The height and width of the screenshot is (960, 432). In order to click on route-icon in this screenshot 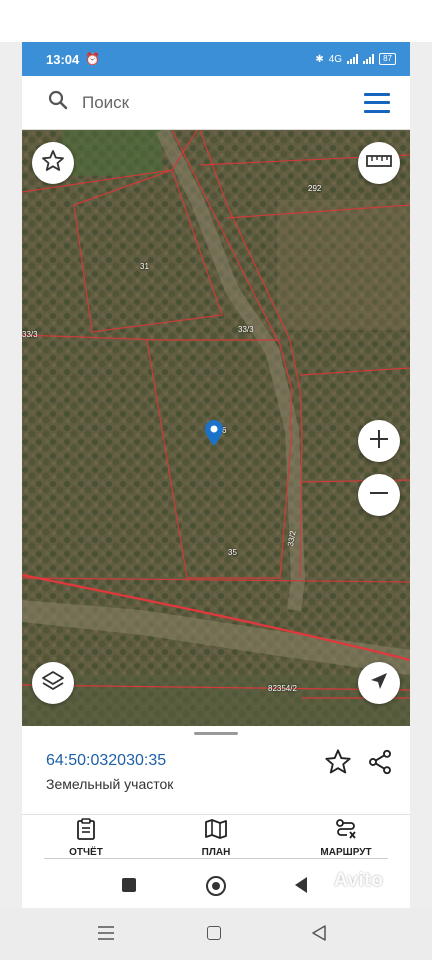, I will do `click(346, 831)`.